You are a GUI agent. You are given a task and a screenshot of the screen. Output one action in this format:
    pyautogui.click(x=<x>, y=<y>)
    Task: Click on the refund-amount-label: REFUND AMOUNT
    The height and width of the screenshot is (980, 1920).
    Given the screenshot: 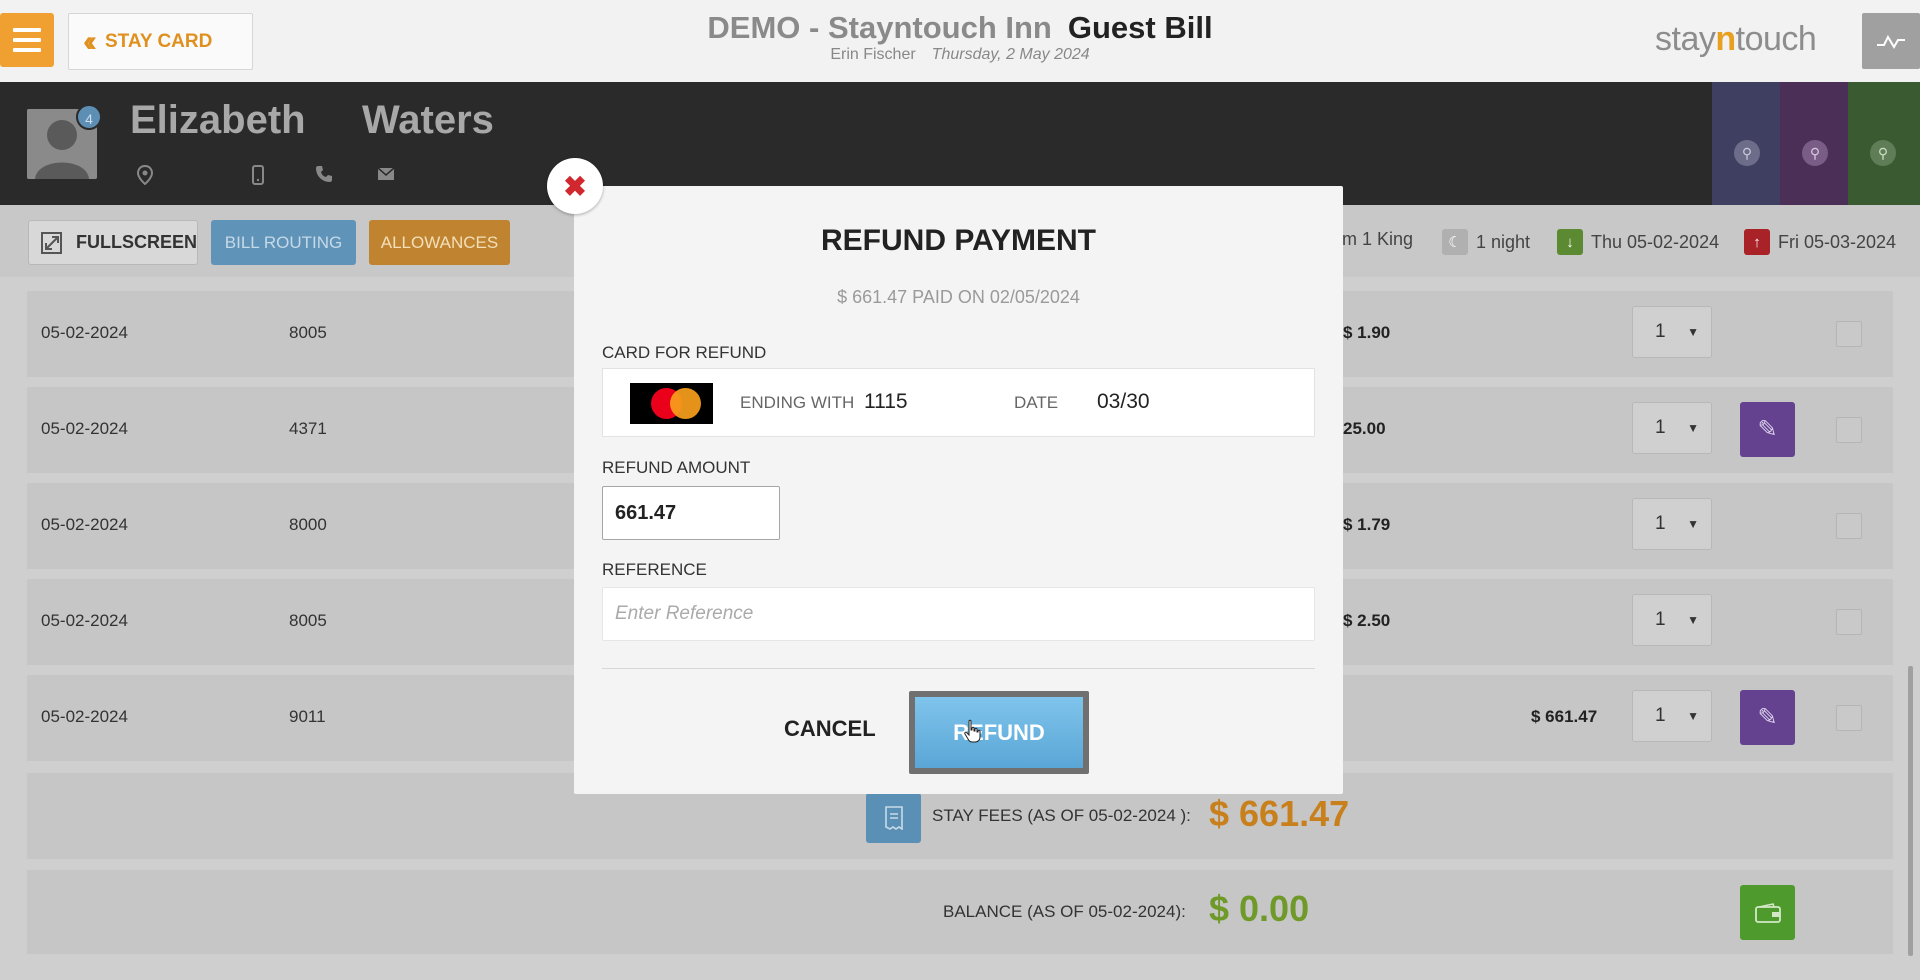 What is the action you would take?
    pyautogui.click(x=676, y=467)
    